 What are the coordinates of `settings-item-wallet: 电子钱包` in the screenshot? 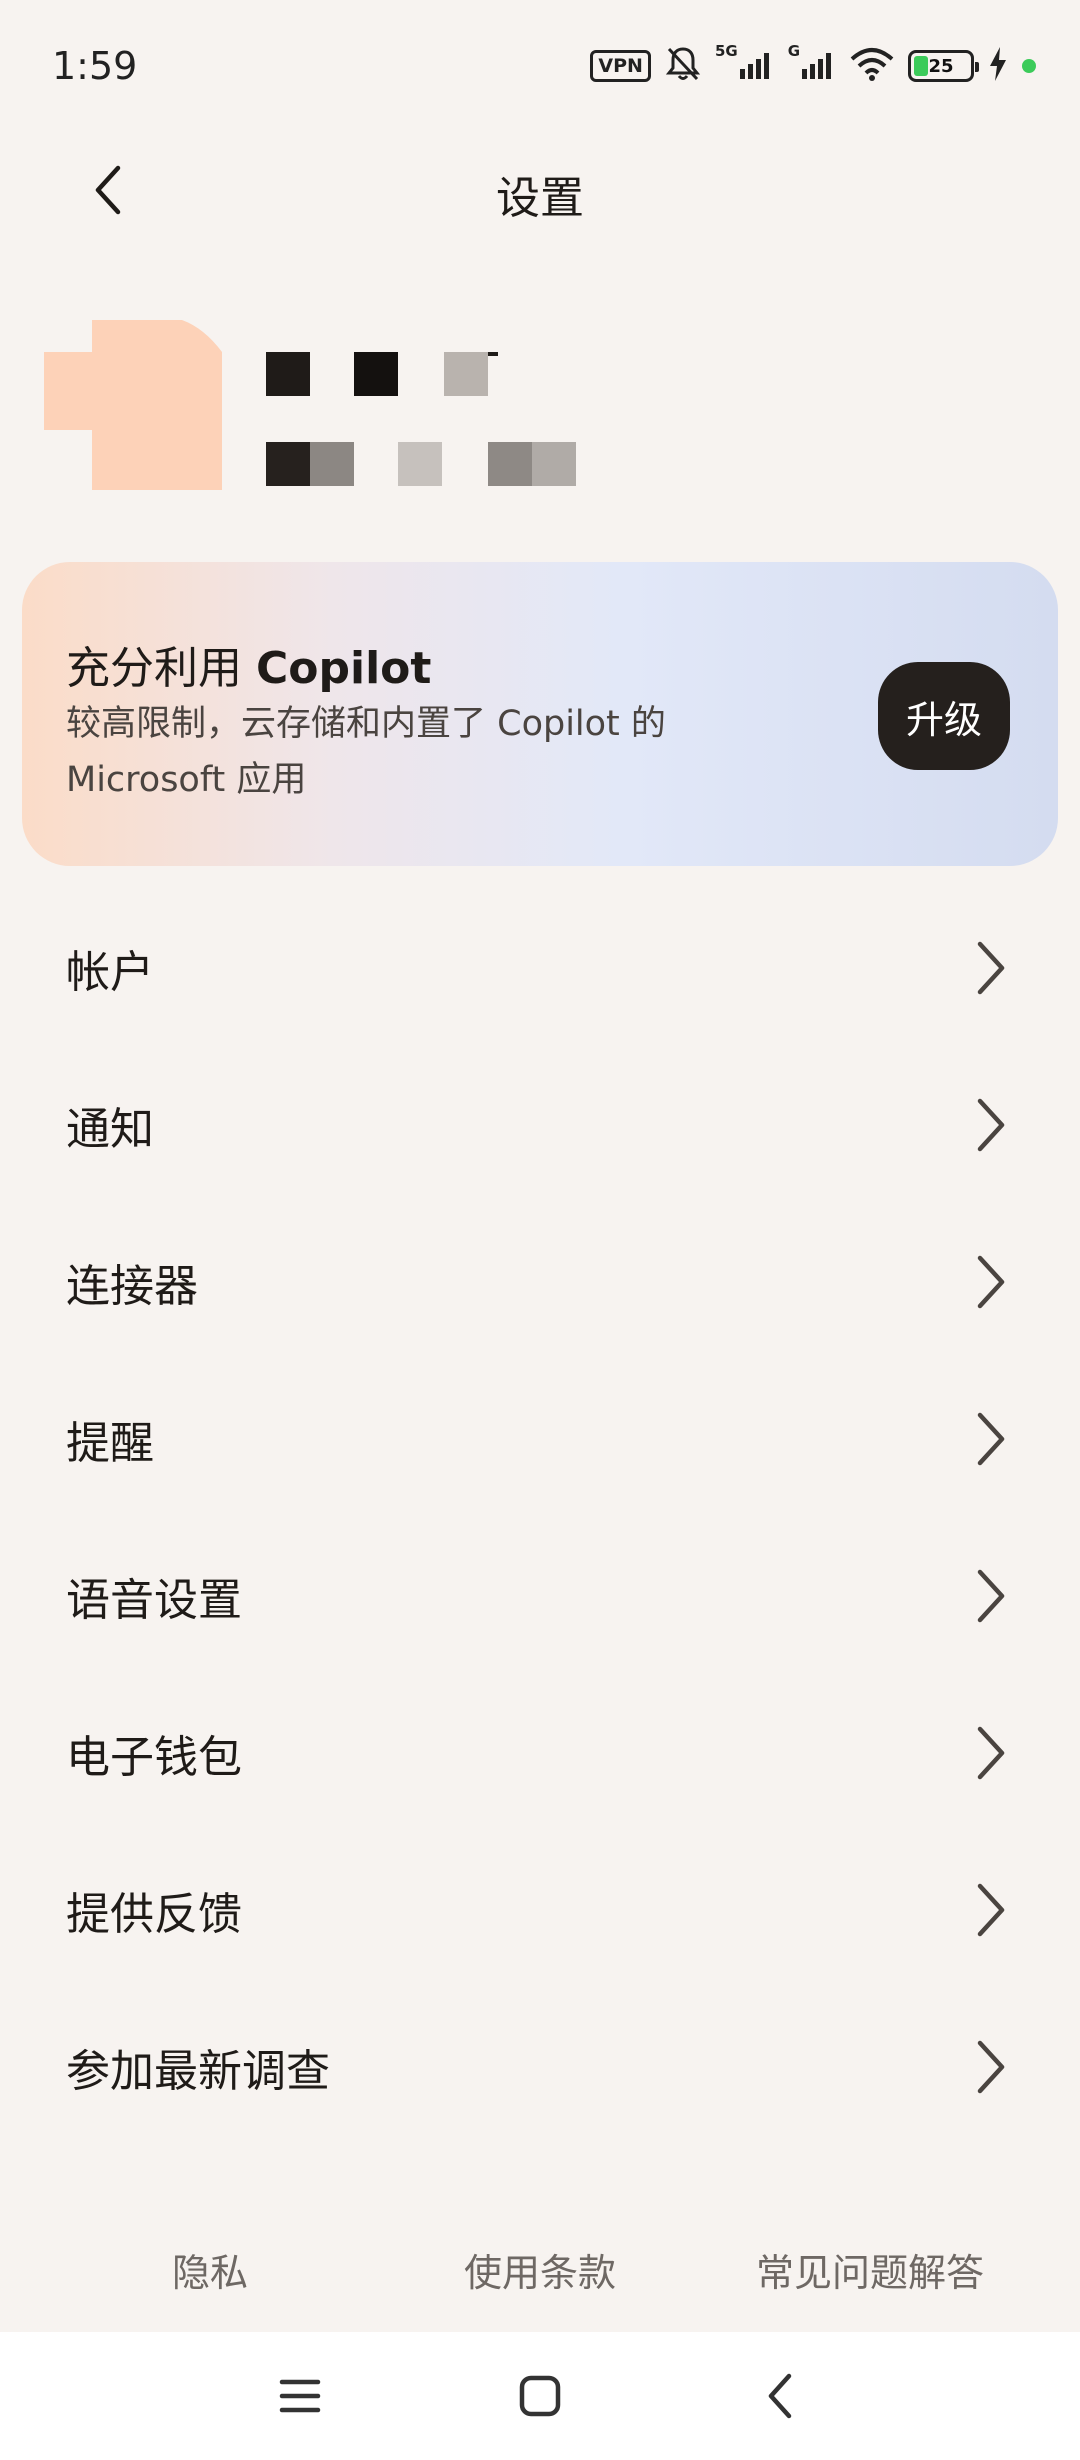 It's located at (540, 1752).